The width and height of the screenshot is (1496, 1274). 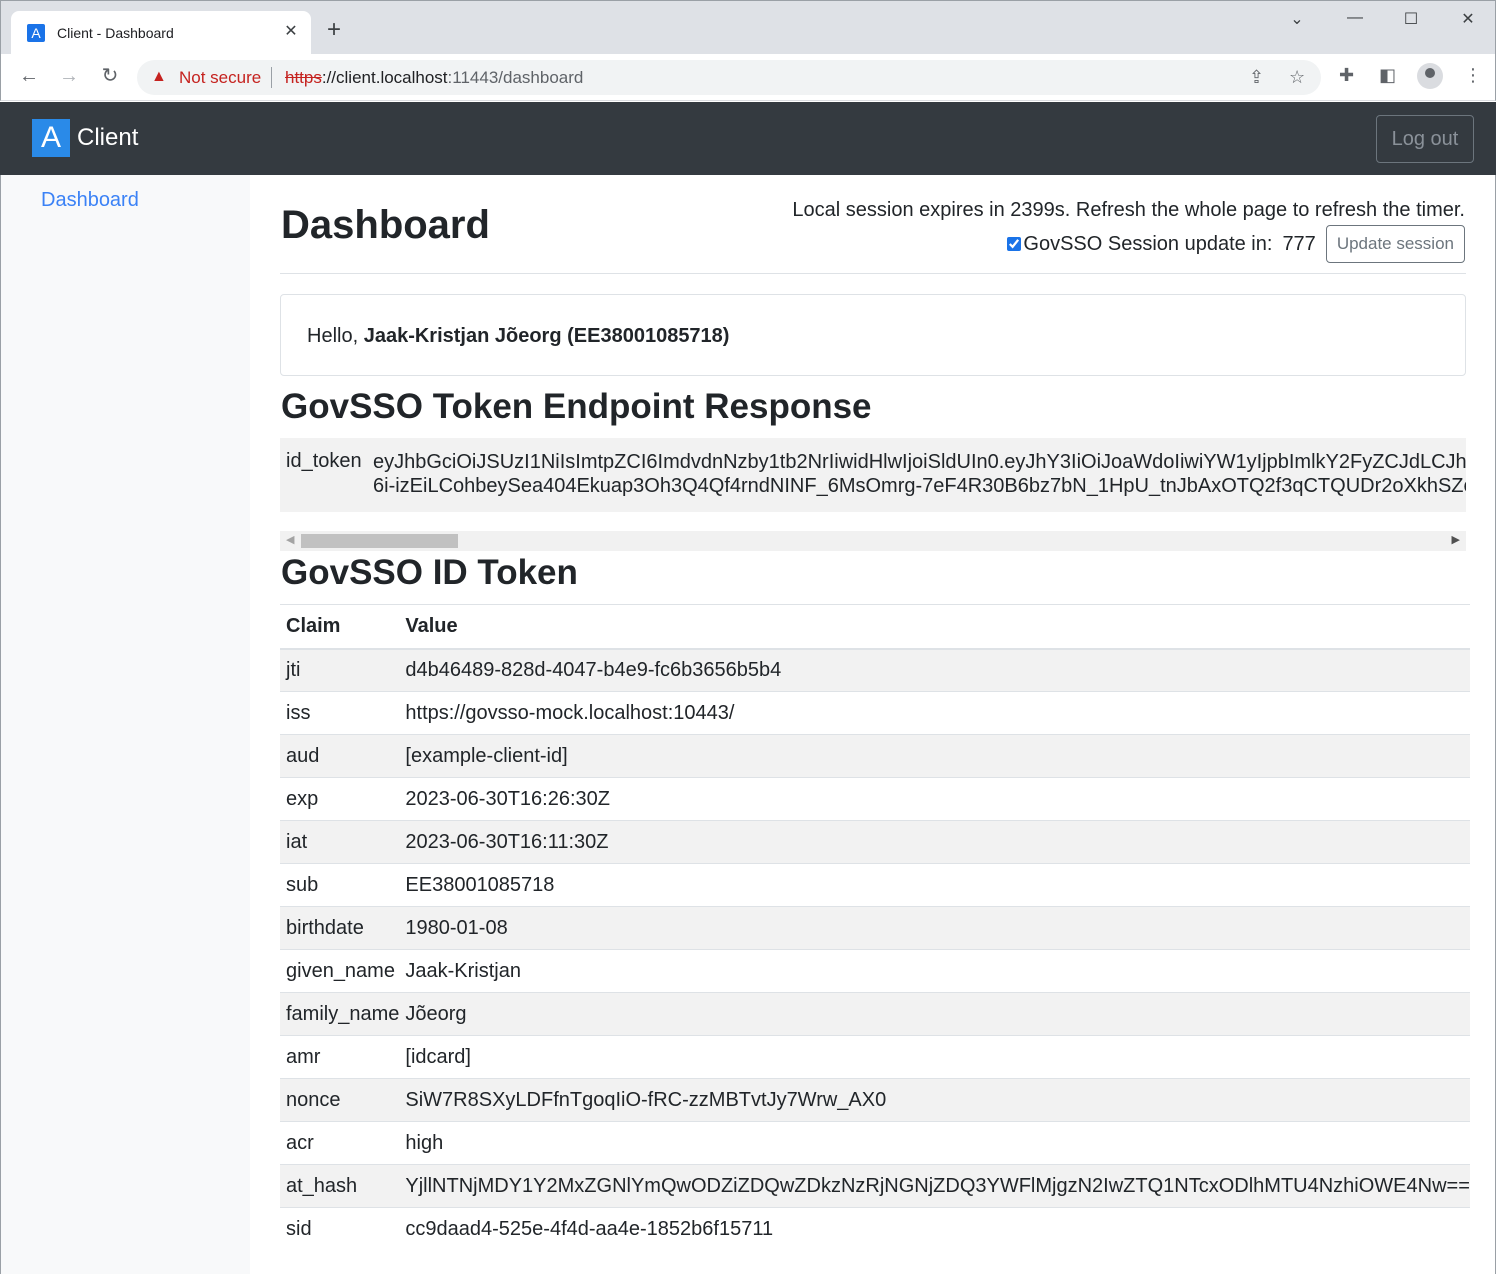 What do you see at coordinates (934, 842) in the screenshot?
I see `claim-value: 2023-06-30T16:11:30Z` at bounding box center [934, 842].